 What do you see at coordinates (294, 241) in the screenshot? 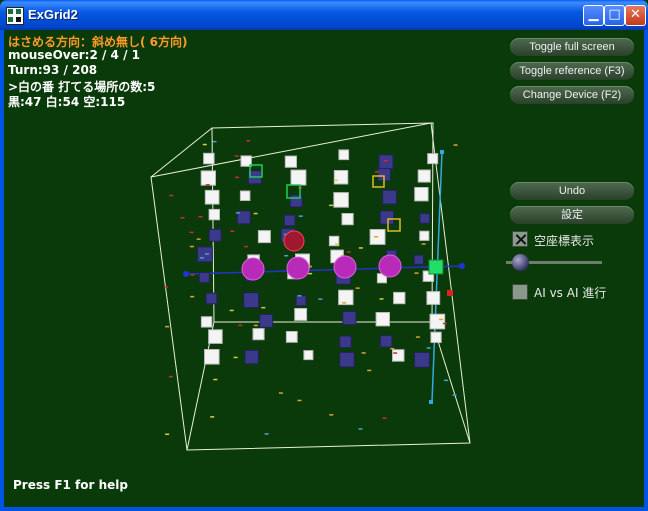
I see `hover-sphere` at bounding box center [294, 241].